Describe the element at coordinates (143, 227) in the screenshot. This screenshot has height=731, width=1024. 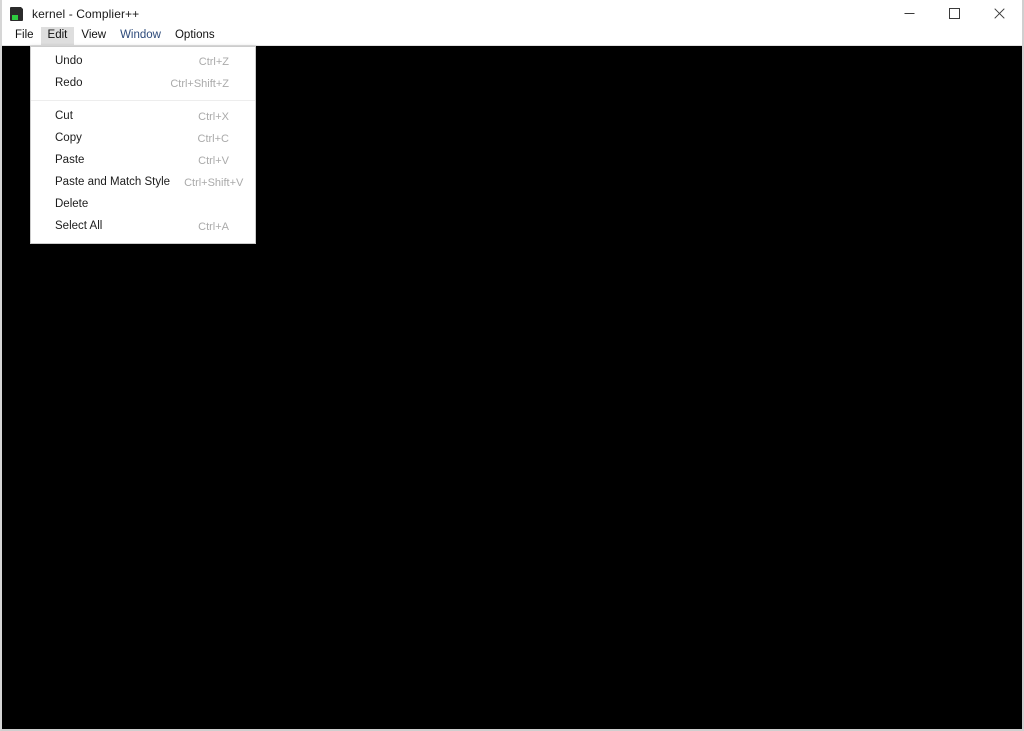
I see `menu-item-select-all: Select All Ctrl+A` at that location.